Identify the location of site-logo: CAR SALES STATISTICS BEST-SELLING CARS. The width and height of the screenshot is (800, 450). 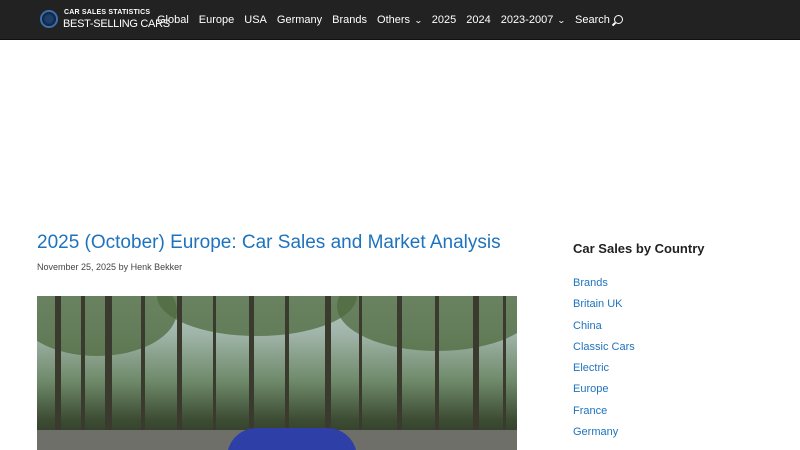
(105, 20).